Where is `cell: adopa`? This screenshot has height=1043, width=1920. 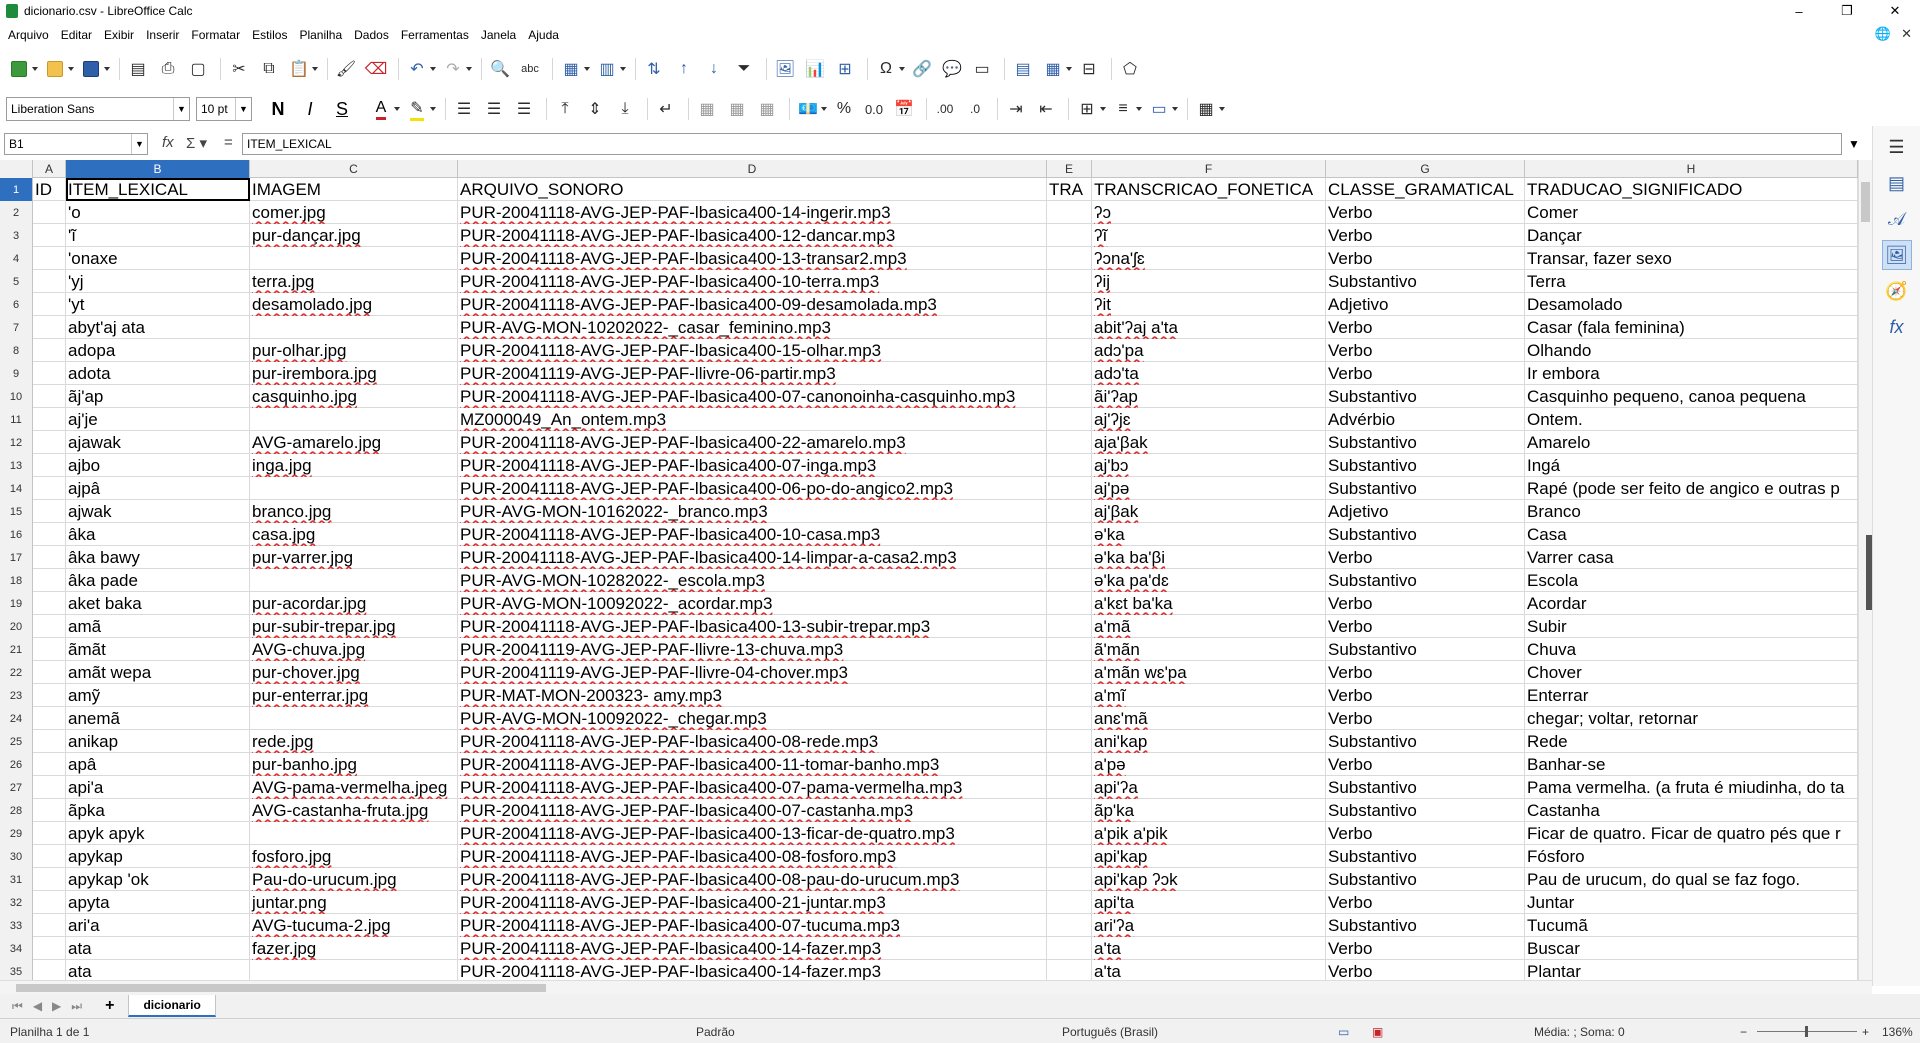
cell: adopa is located at coordinates (158, 350).